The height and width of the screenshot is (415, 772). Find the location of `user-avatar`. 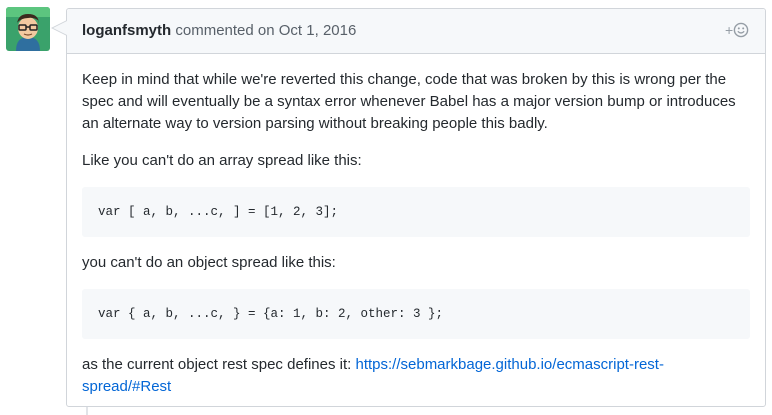

user-avatar is located at coordinates (28, 29).